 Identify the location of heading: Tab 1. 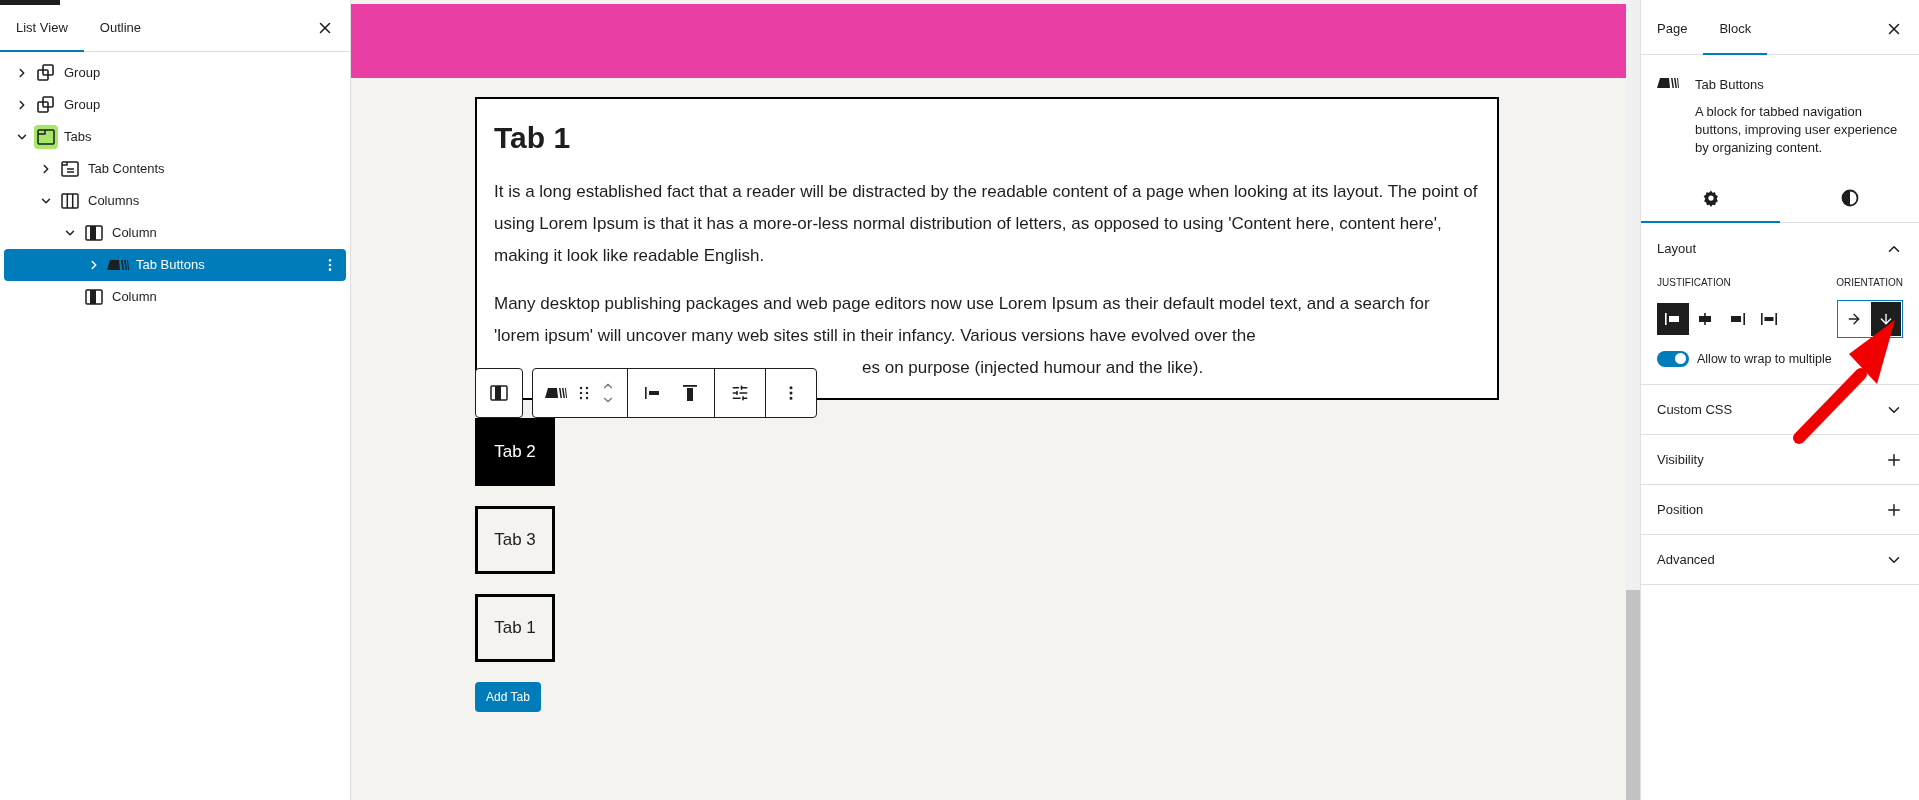
(533, 138).